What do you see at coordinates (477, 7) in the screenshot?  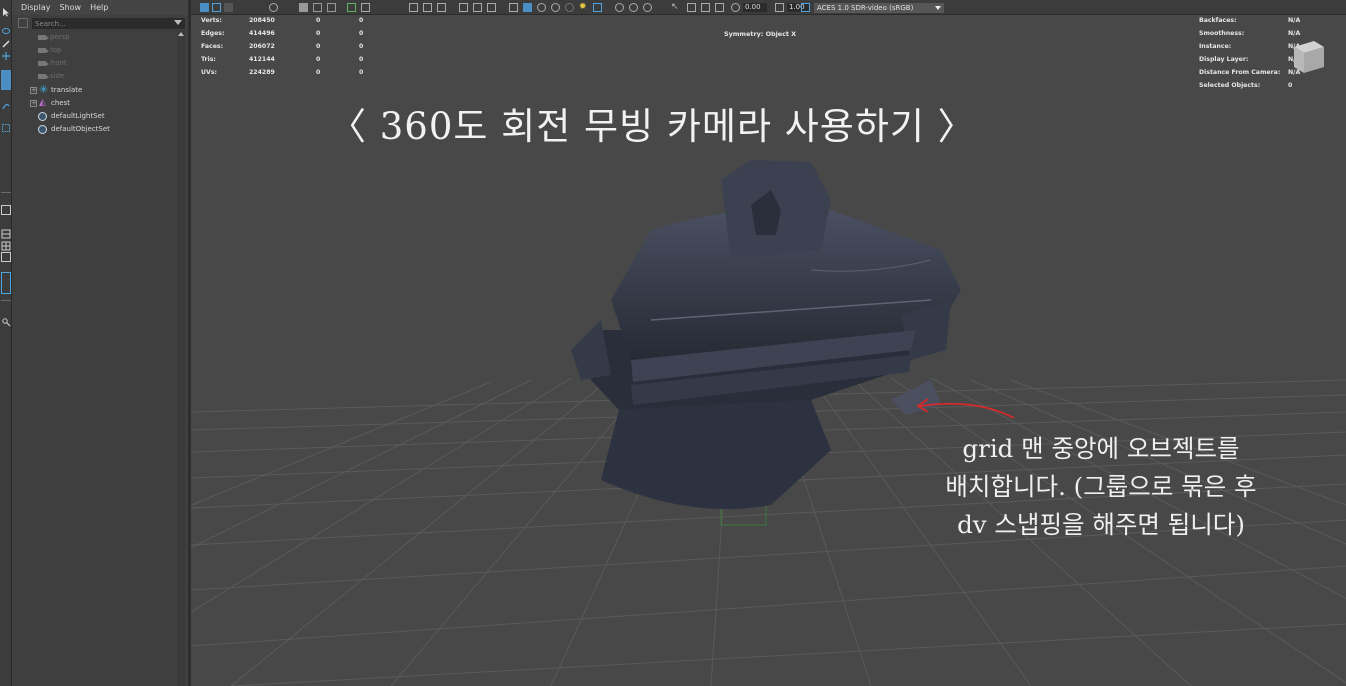 I see `lights-icon` at bounding box center [477, 7].